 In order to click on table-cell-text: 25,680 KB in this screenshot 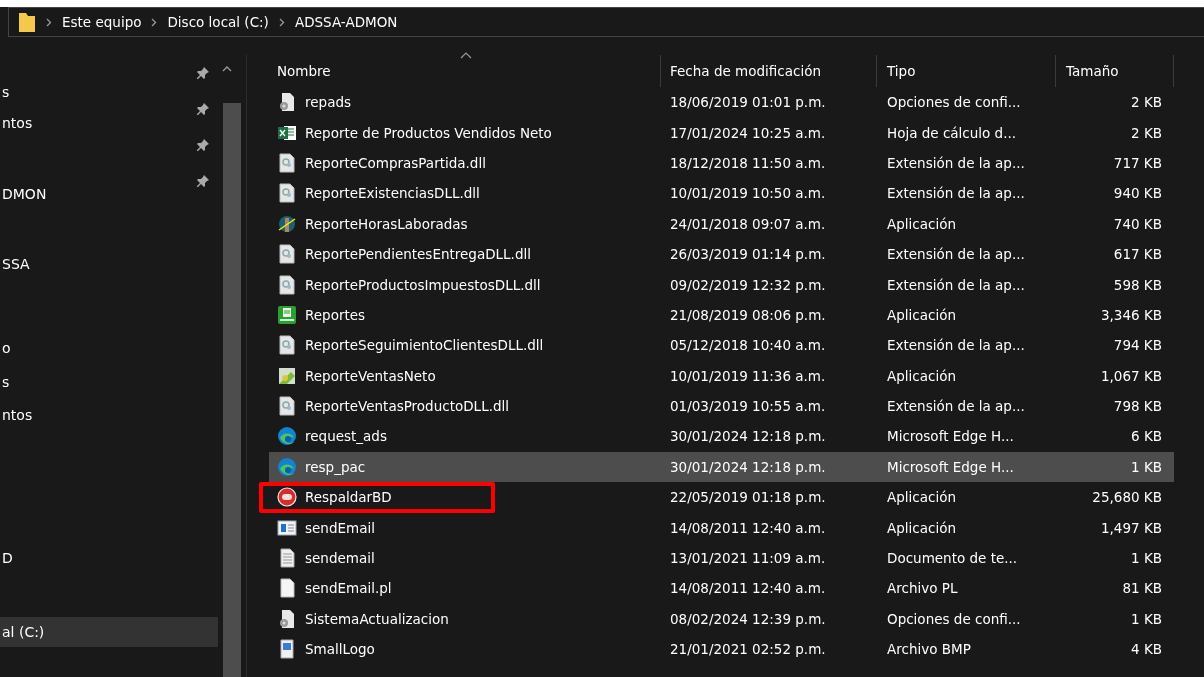, I will do `click(1127, 497)`.